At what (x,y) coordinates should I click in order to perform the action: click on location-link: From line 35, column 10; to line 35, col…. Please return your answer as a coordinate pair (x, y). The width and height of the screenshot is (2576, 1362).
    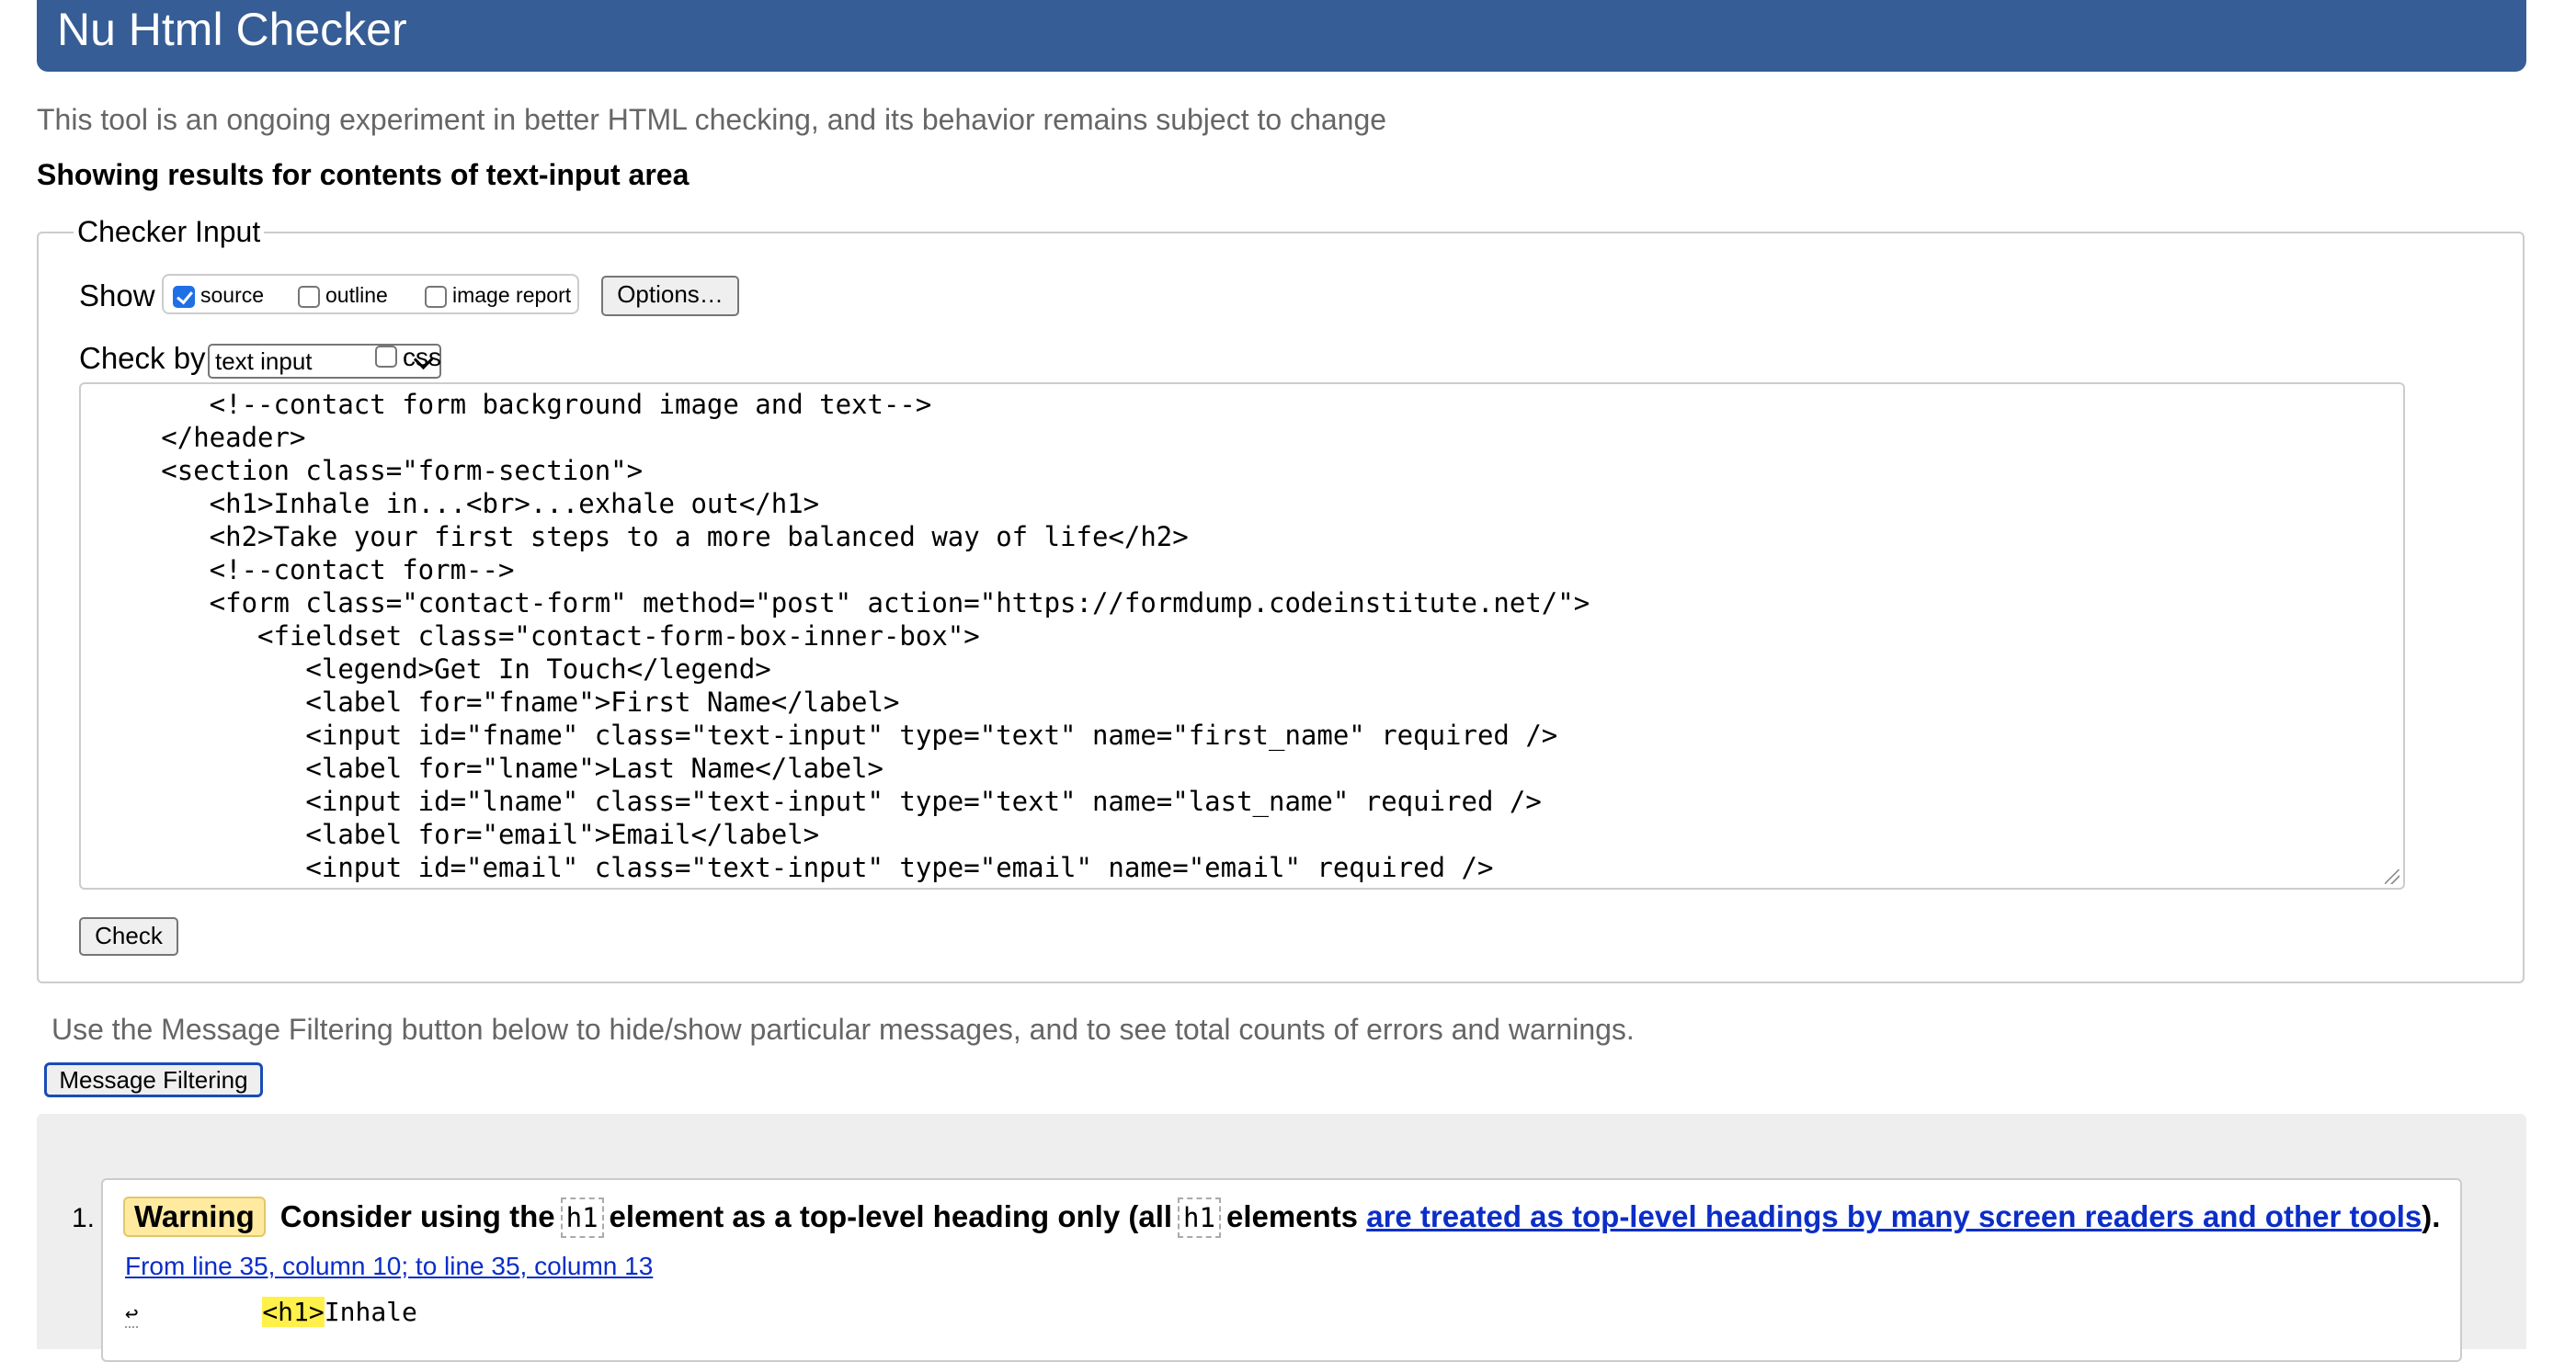
    Looking at the image, I should click on (389, 1266).